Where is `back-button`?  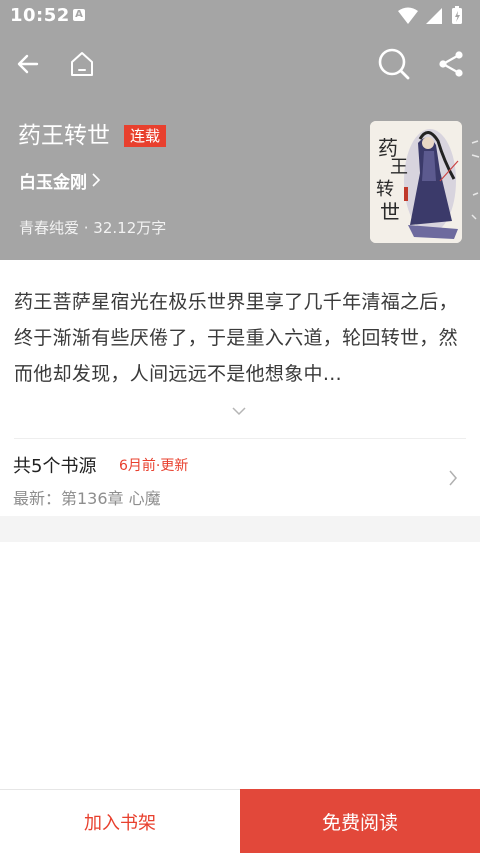
back-button is located at coordinates (28, 64).